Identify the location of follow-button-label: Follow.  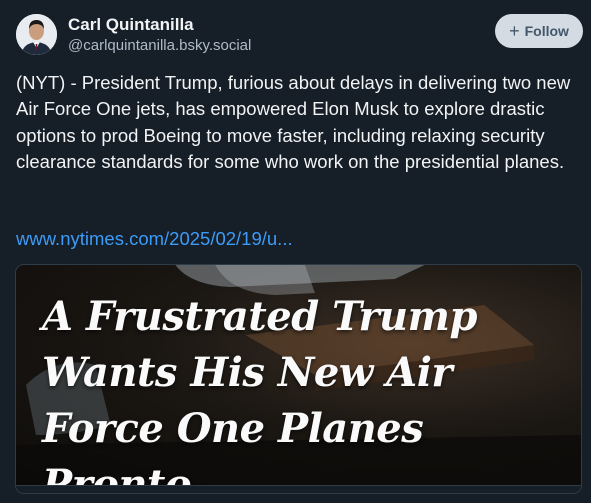
(546, 31).